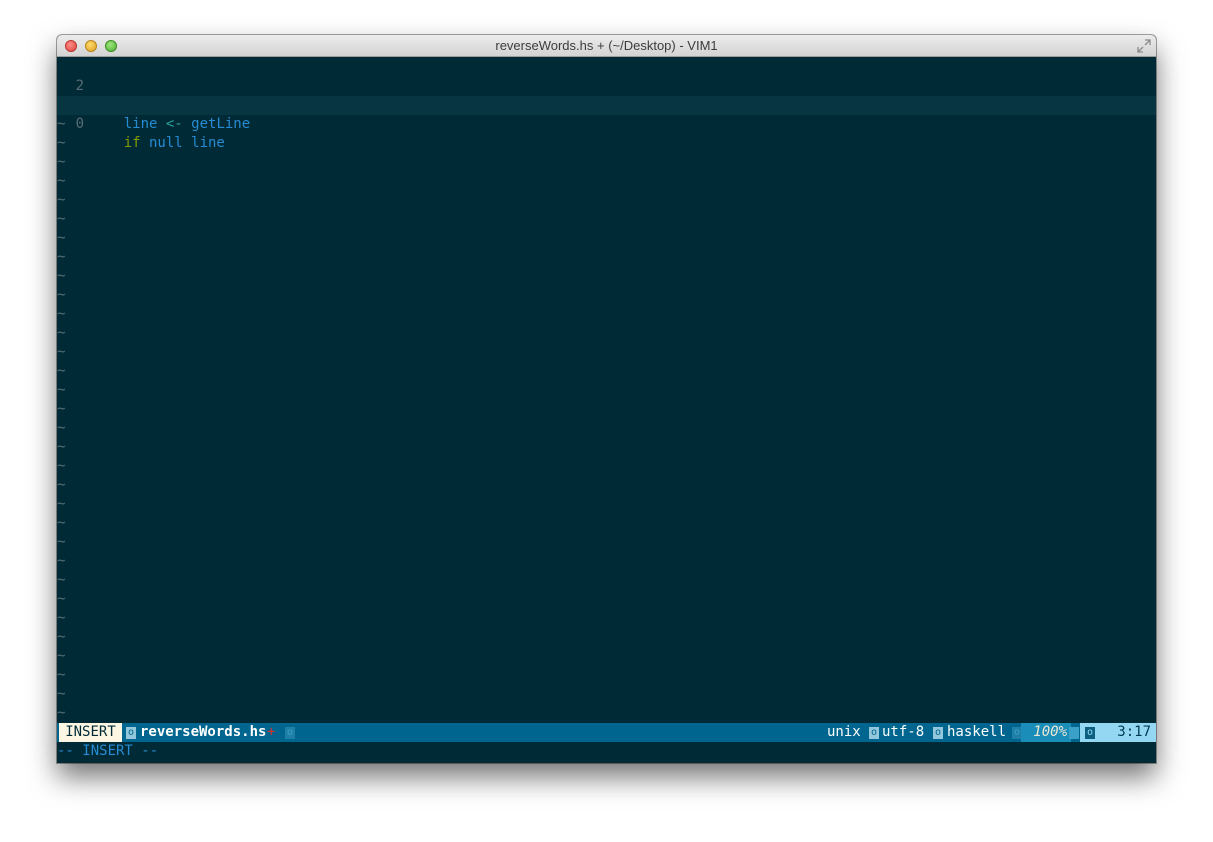  Describe the element at coordinates (170, 124) in the screenshot. I see `code-text: line <- getLine` at that location.